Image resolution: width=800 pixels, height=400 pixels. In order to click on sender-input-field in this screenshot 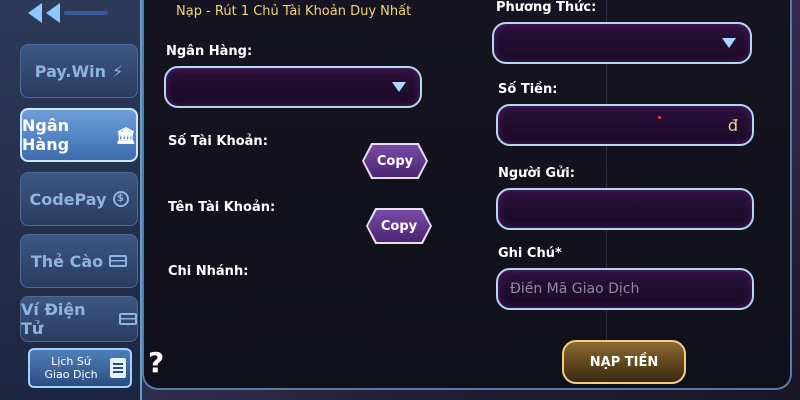, I will do `click(625, 209)`.